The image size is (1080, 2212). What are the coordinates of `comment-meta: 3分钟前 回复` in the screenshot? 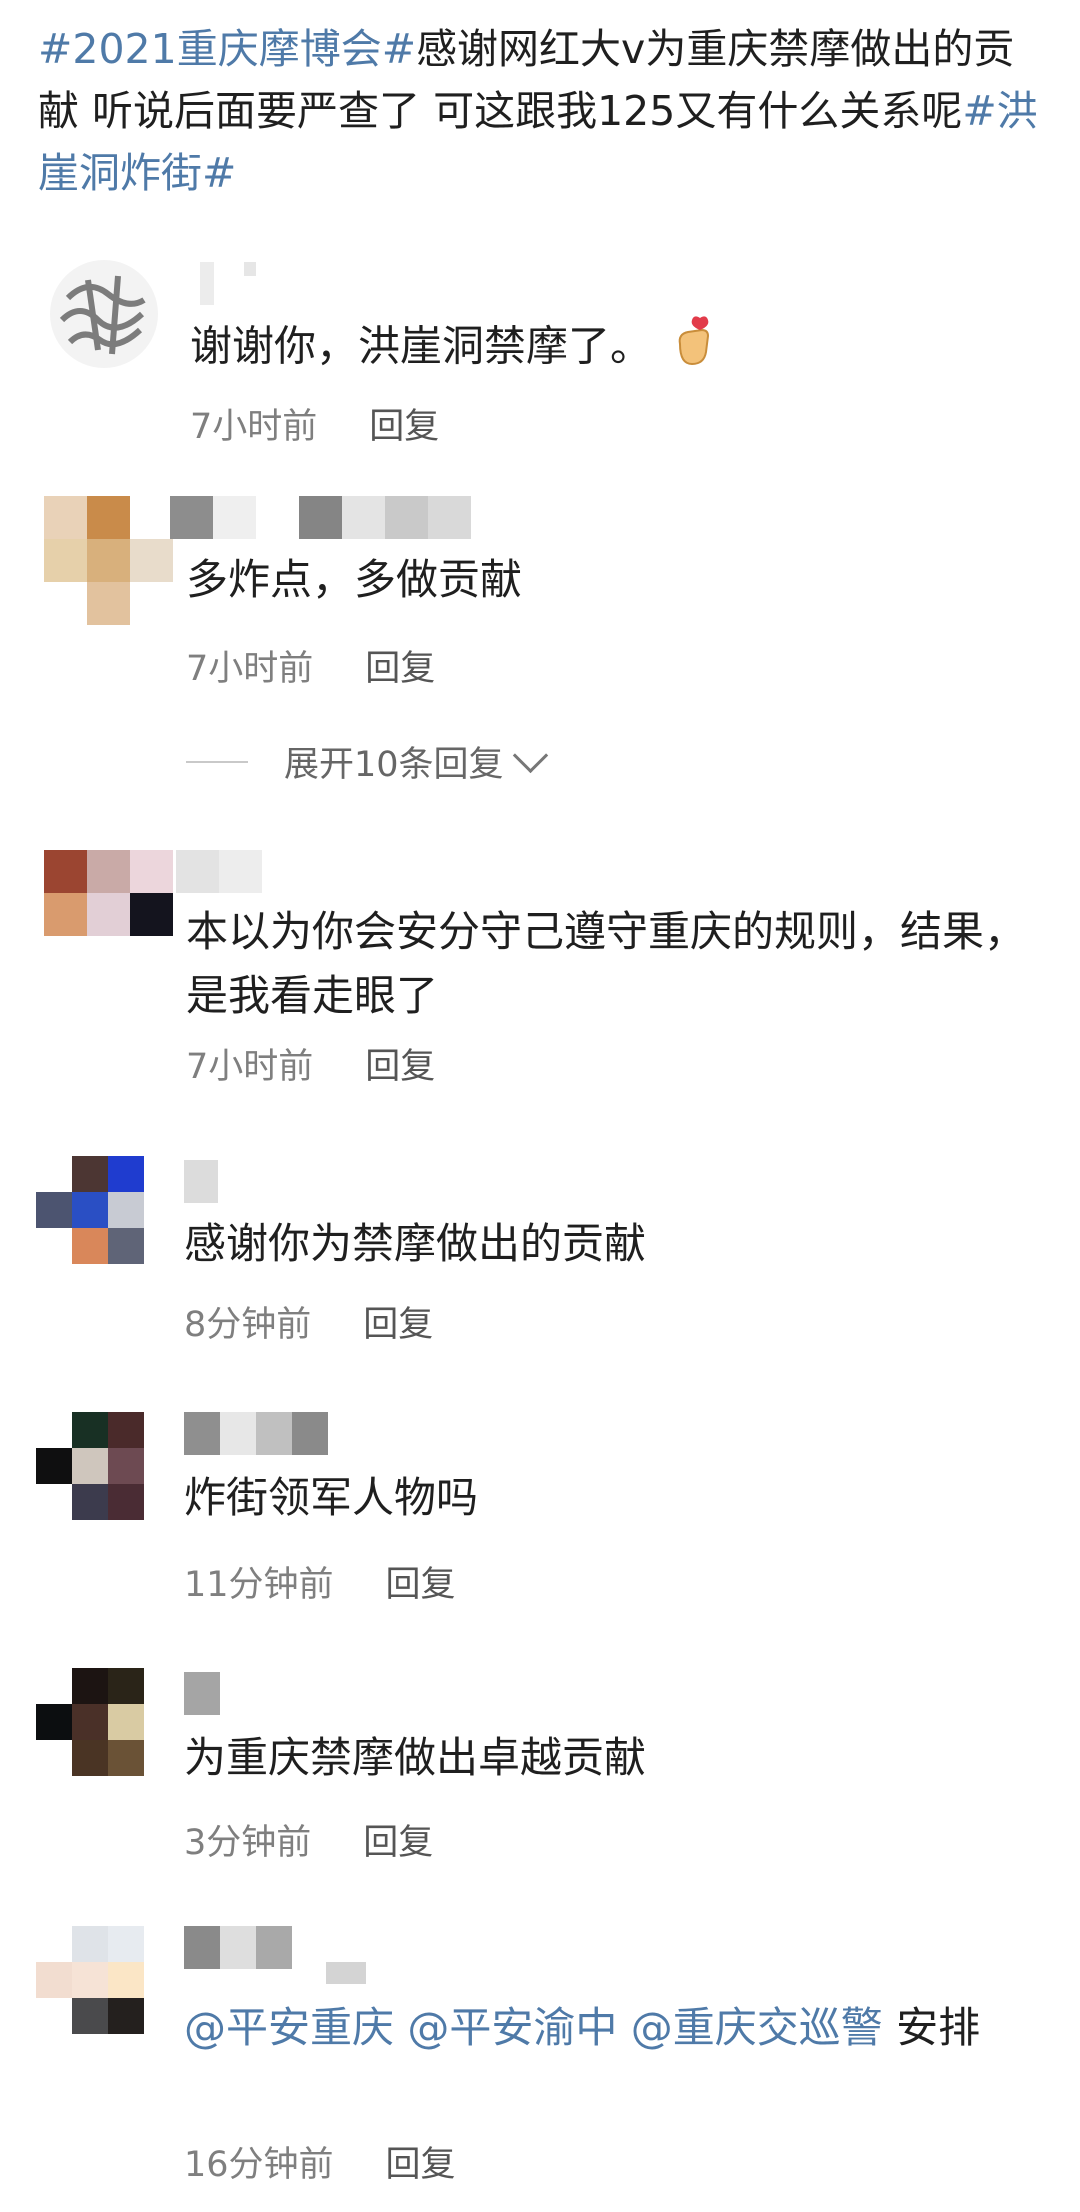 It's located at (308, 1839).